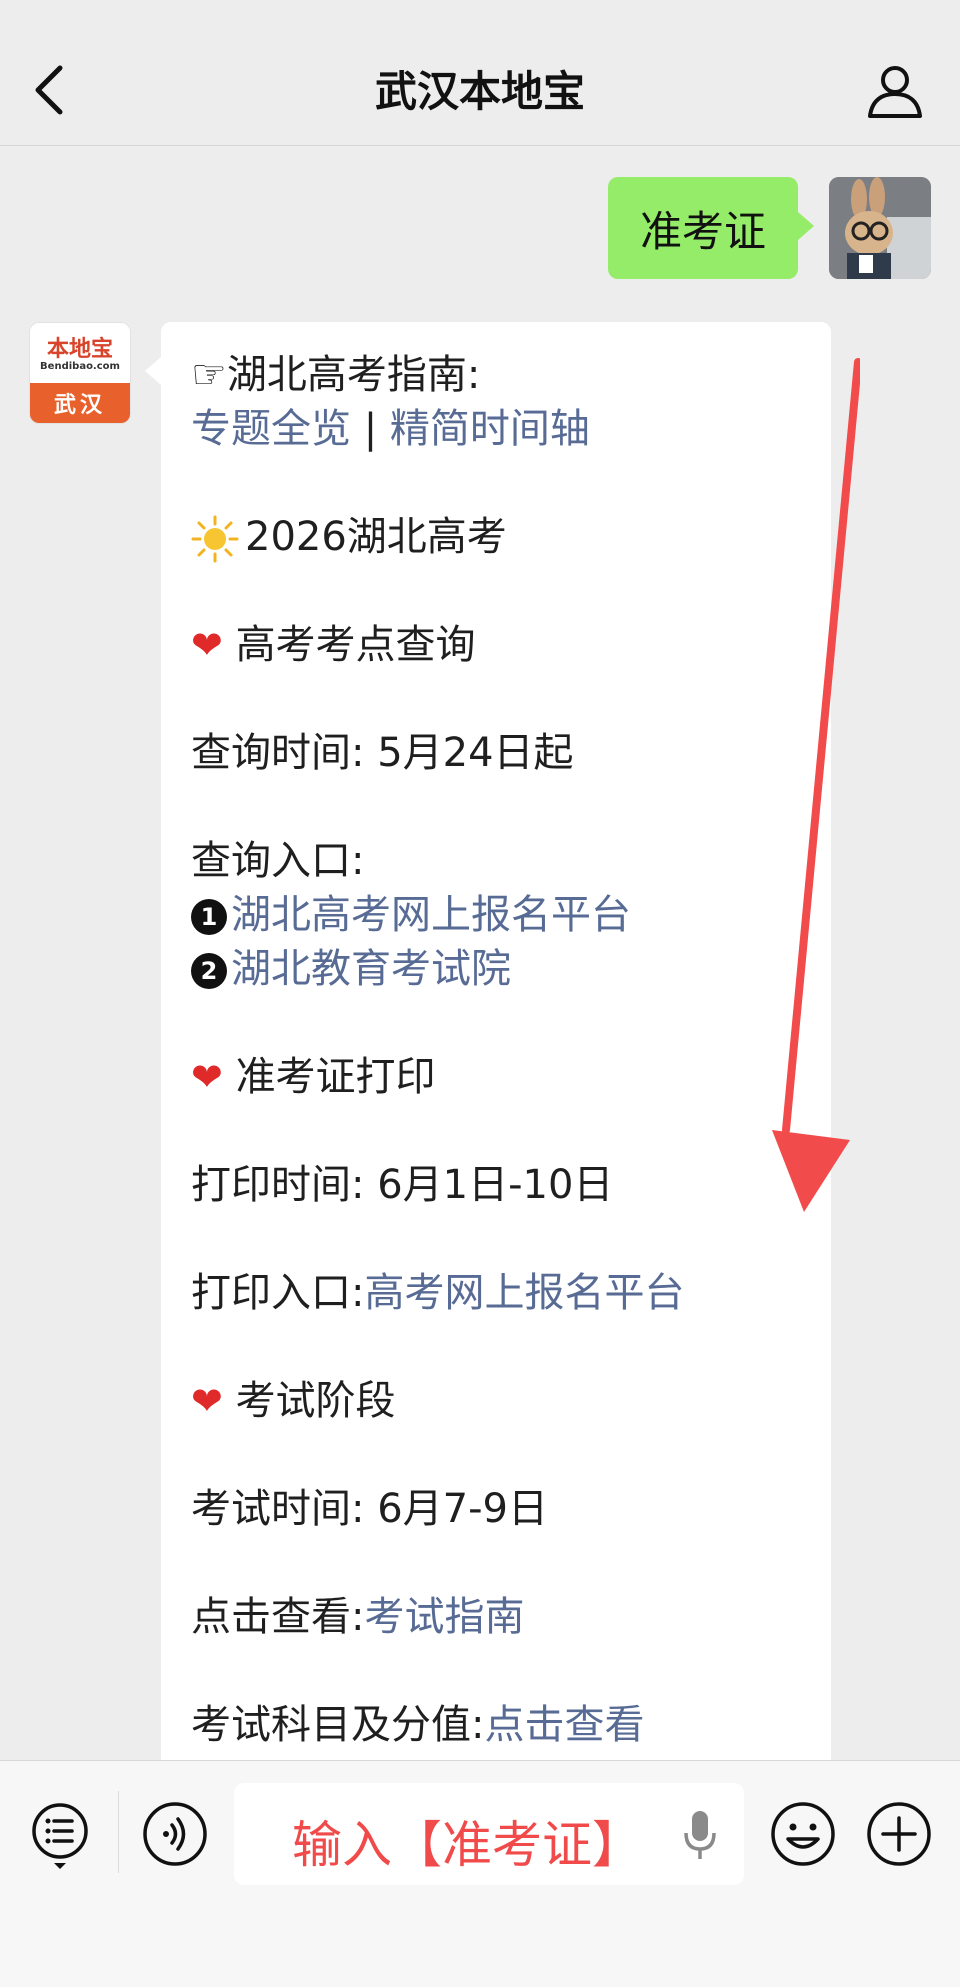 This screenshot has width=960, height=1987. What do you see at coordinates (278, 1185) in the screenshot?
I see `print-time-label: 打印时间:` at bounding box center [278, 1185].